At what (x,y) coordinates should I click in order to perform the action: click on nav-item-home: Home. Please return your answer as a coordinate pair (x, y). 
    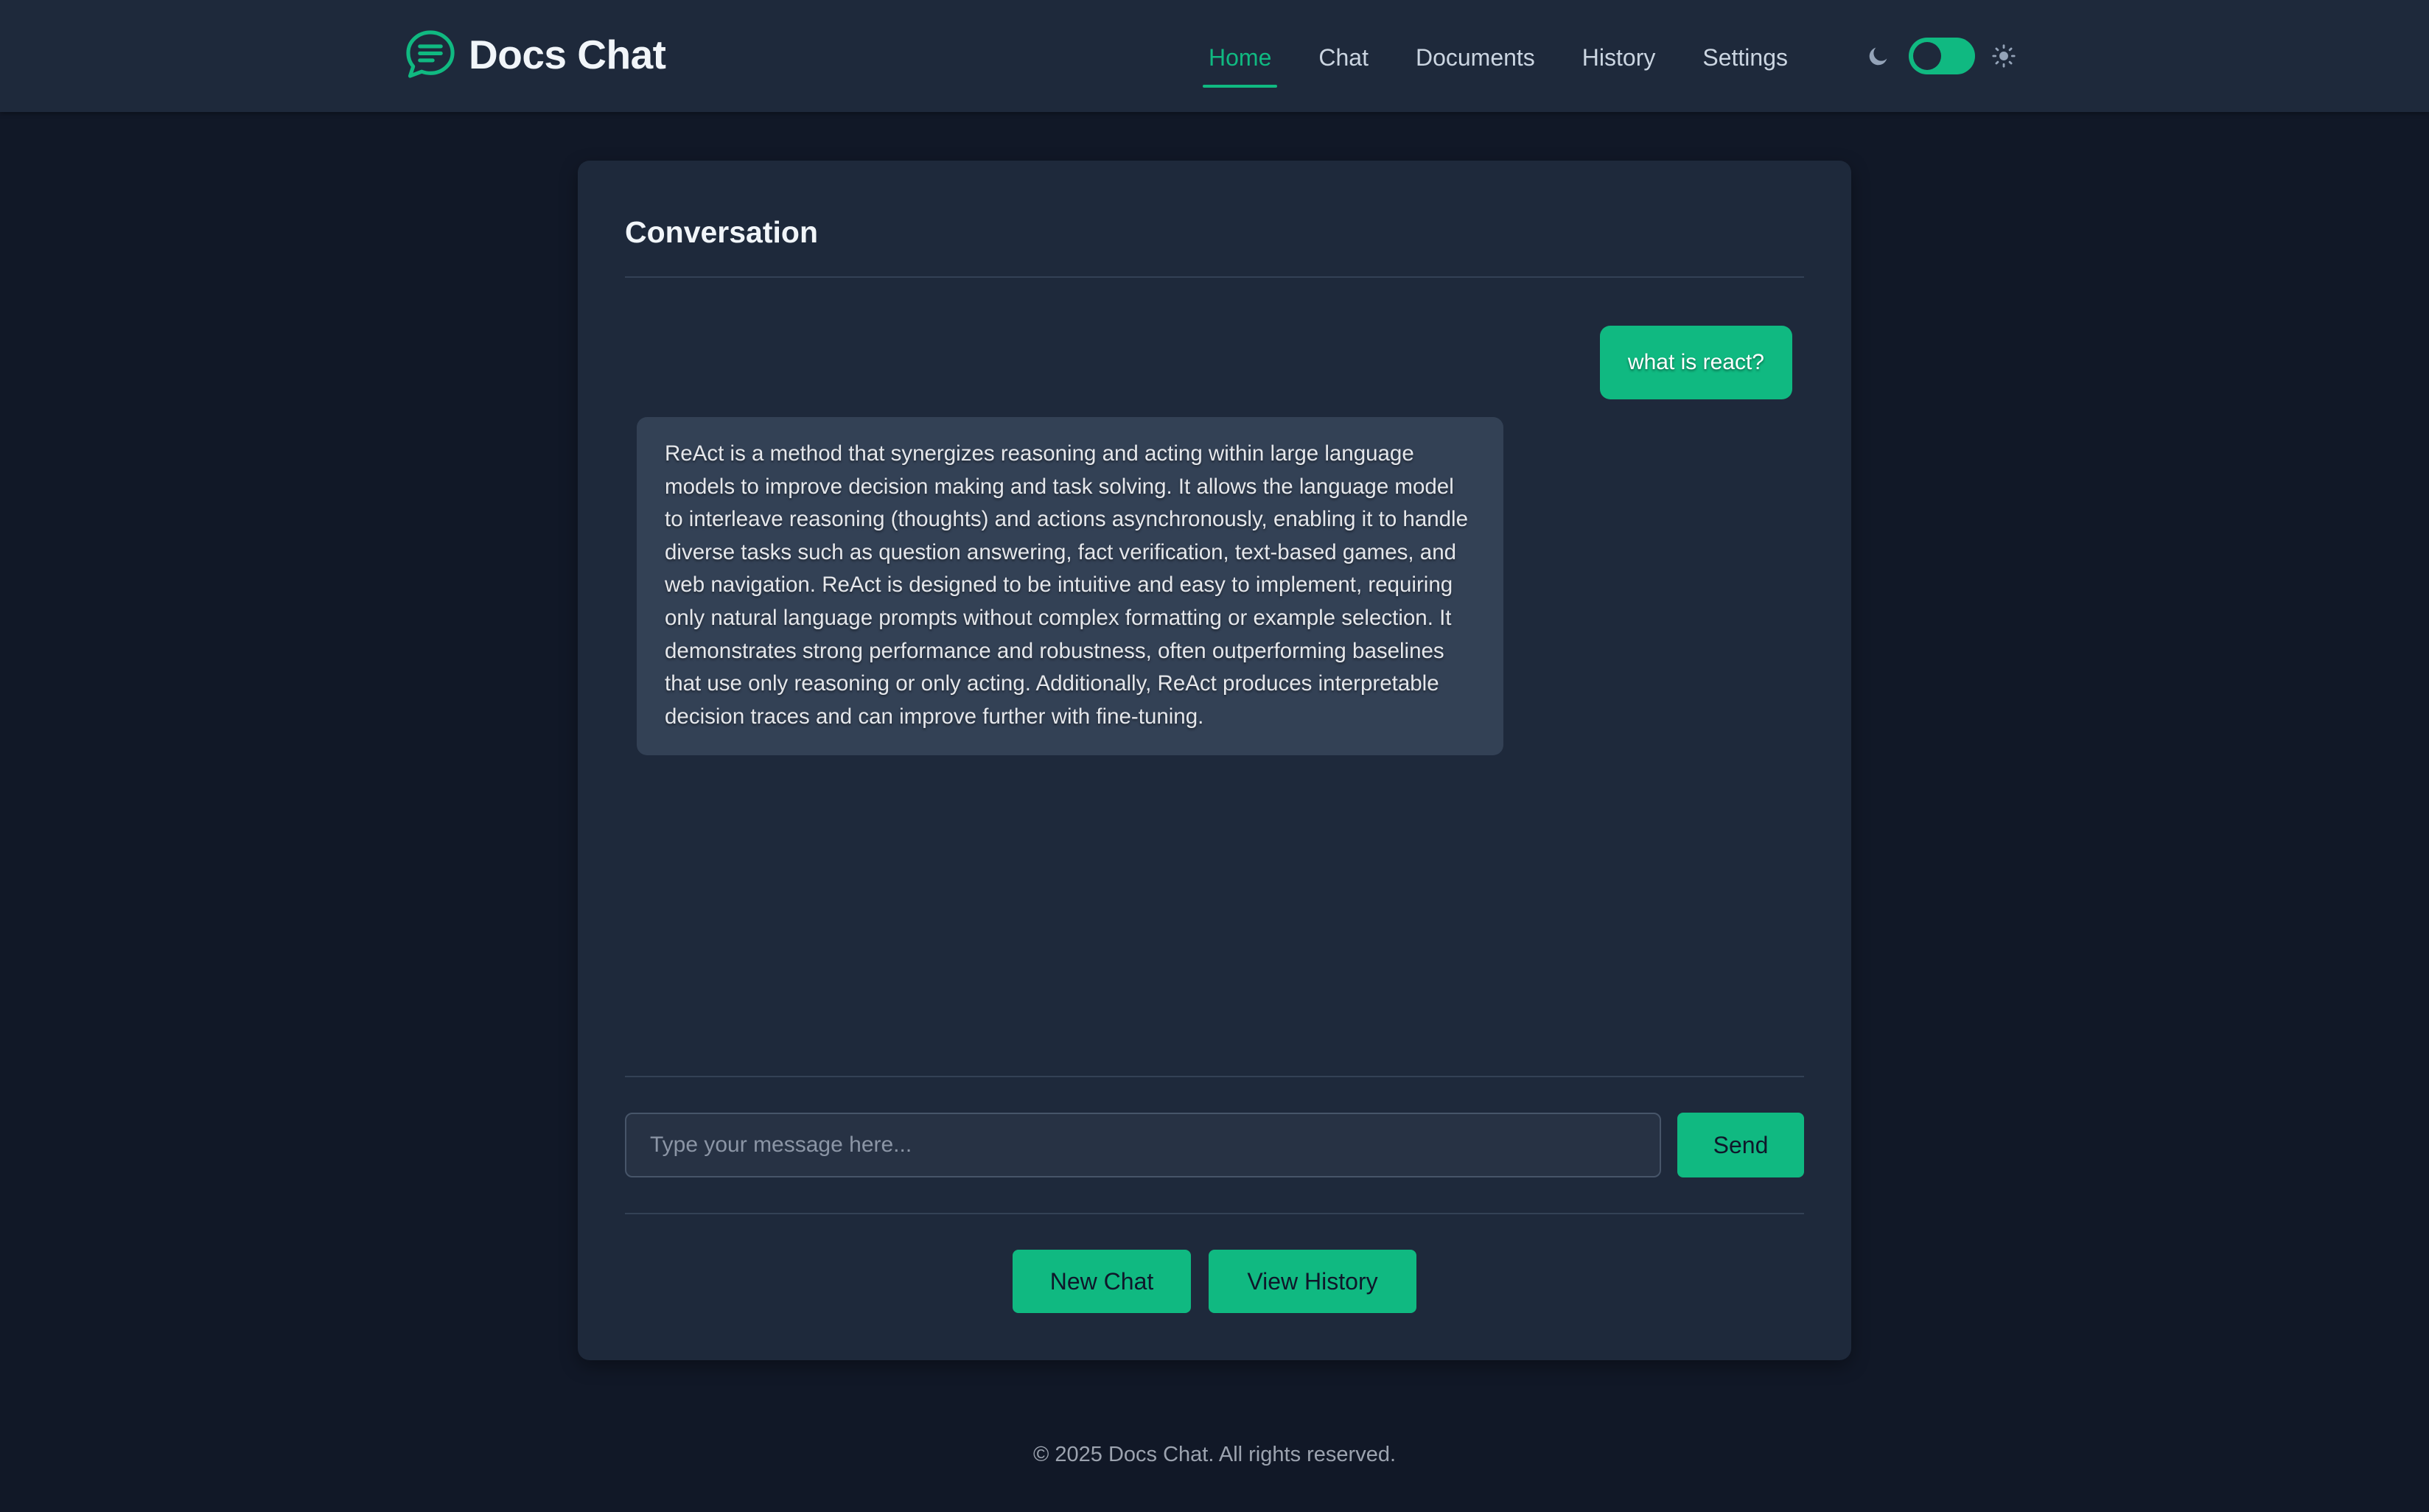
    Looking at the image, I should click on (1240, 66).